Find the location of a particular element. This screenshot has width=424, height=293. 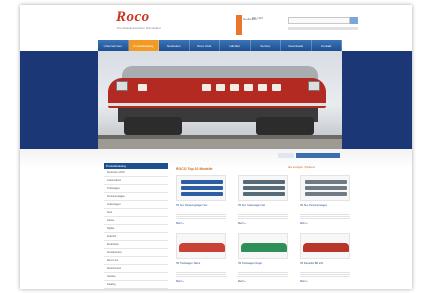

sidebar-item: Lokomotiven is located at coordinates (136, 181).